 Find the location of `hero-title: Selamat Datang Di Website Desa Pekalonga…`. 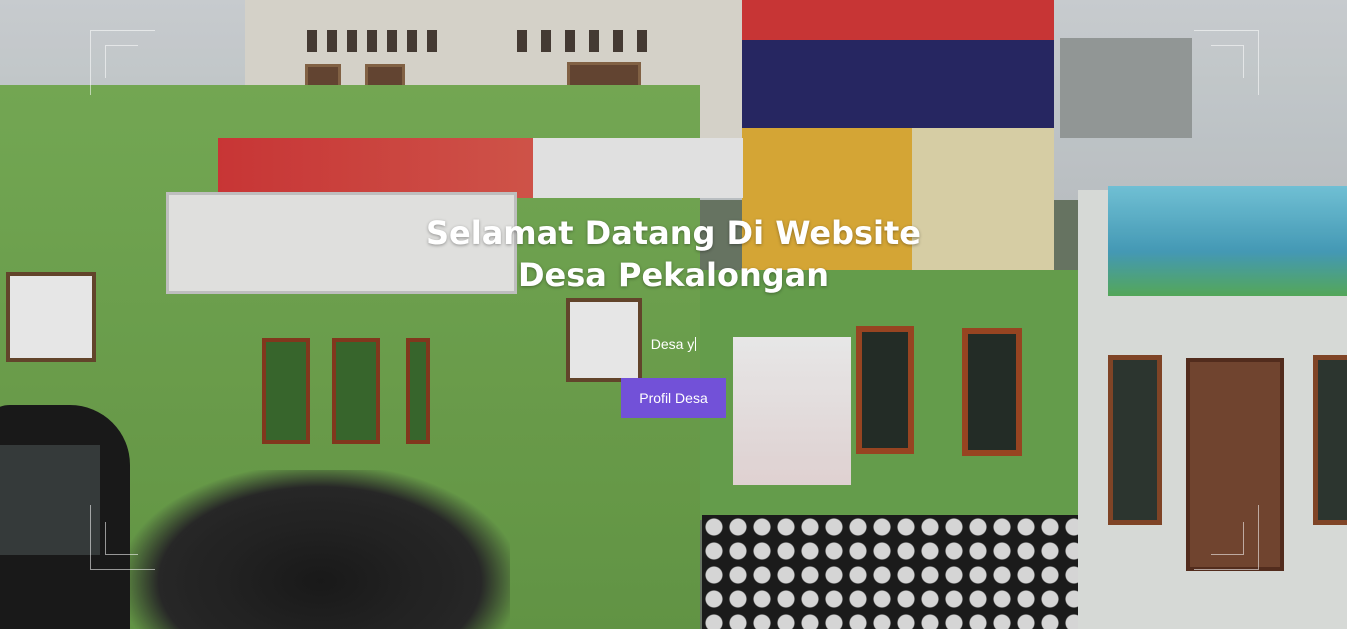

hero-title: Selamat Datang Di Website Desa Pekalonga… is located at coordinates (674, 254).